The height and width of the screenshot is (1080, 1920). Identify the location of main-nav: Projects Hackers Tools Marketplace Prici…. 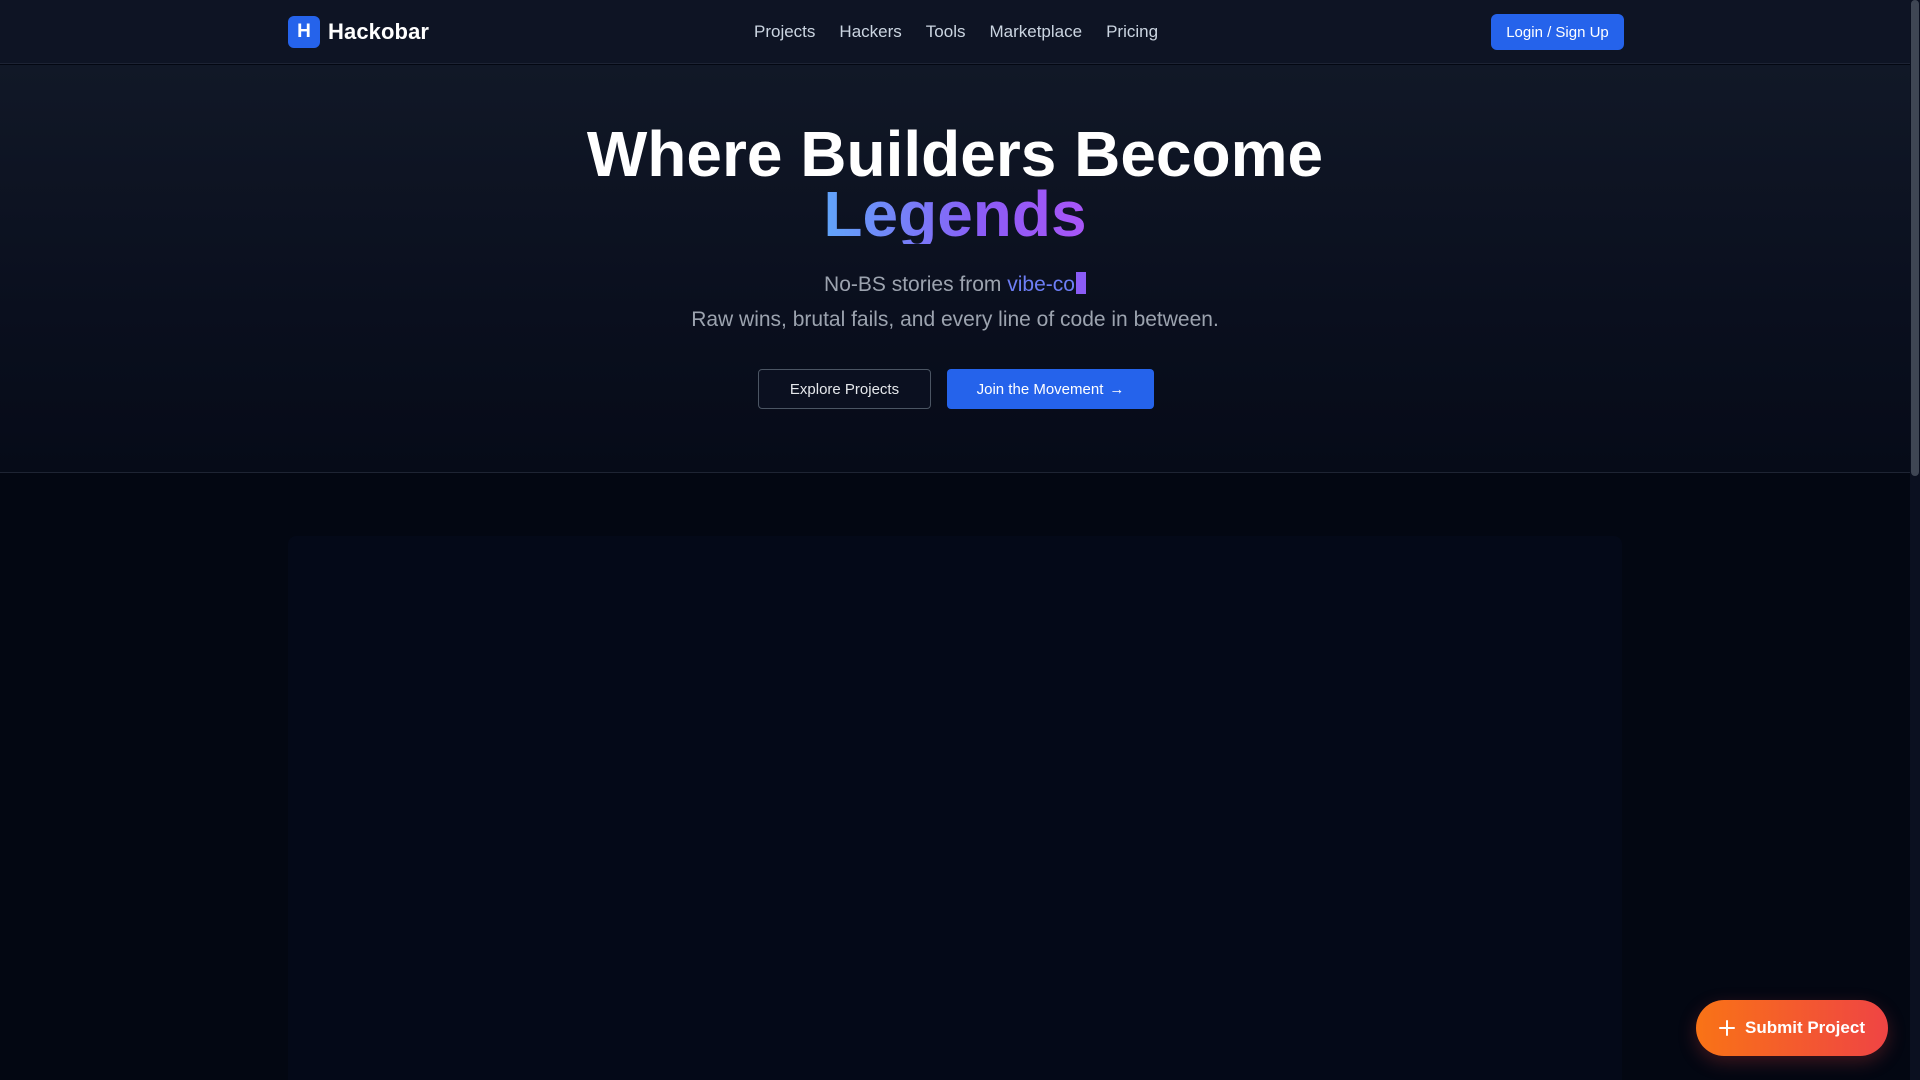
(956, 32).